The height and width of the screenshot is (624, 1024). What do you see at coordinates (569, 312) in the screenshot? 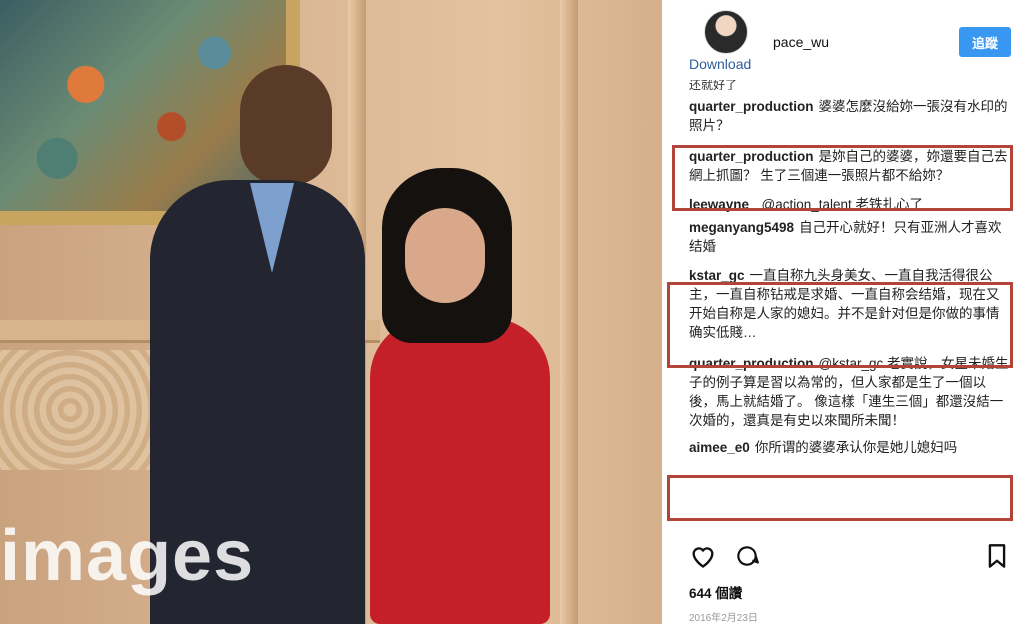
I see `wall-panel` at bounding box center [569, 312].